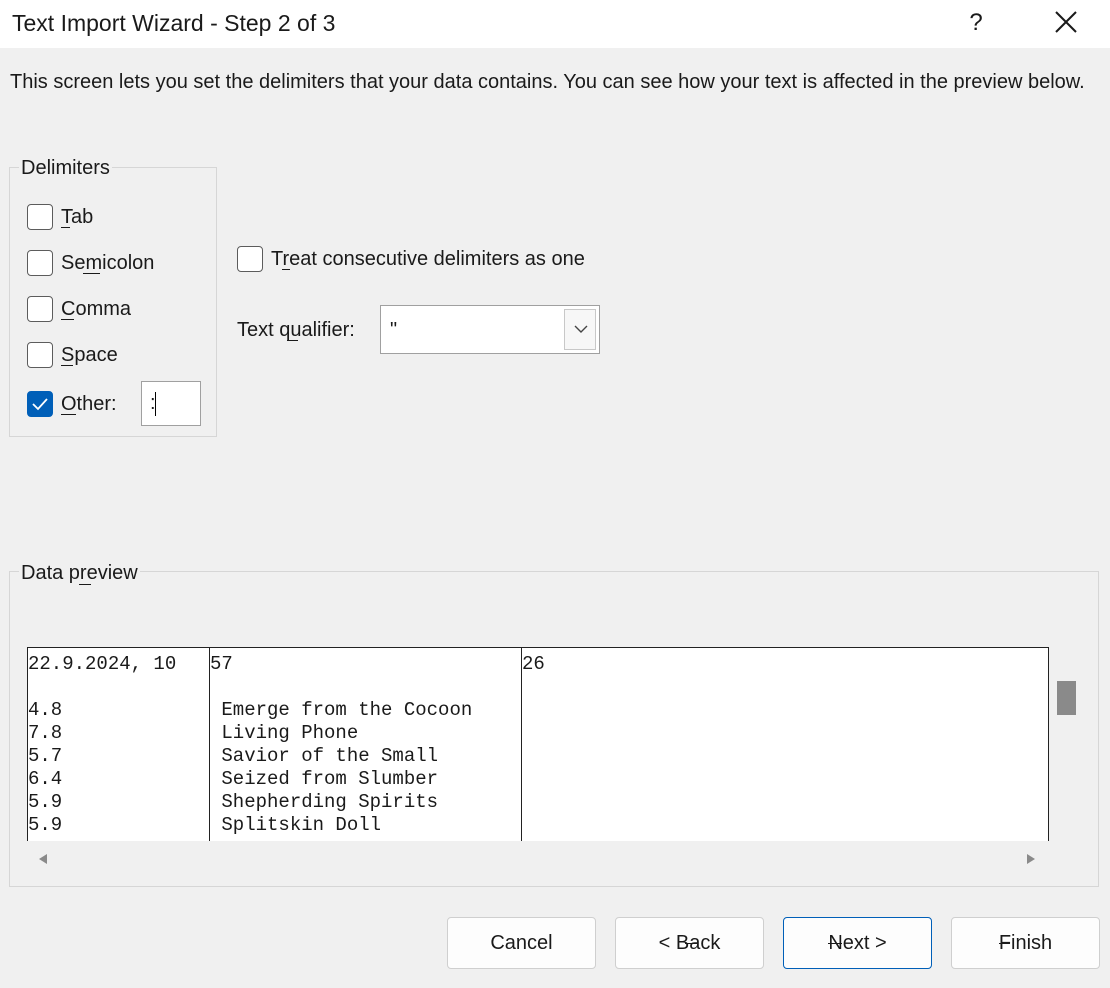 The height and width of the screenshot is (988, 1110). I want to click on column-separator, so click(521, 744).